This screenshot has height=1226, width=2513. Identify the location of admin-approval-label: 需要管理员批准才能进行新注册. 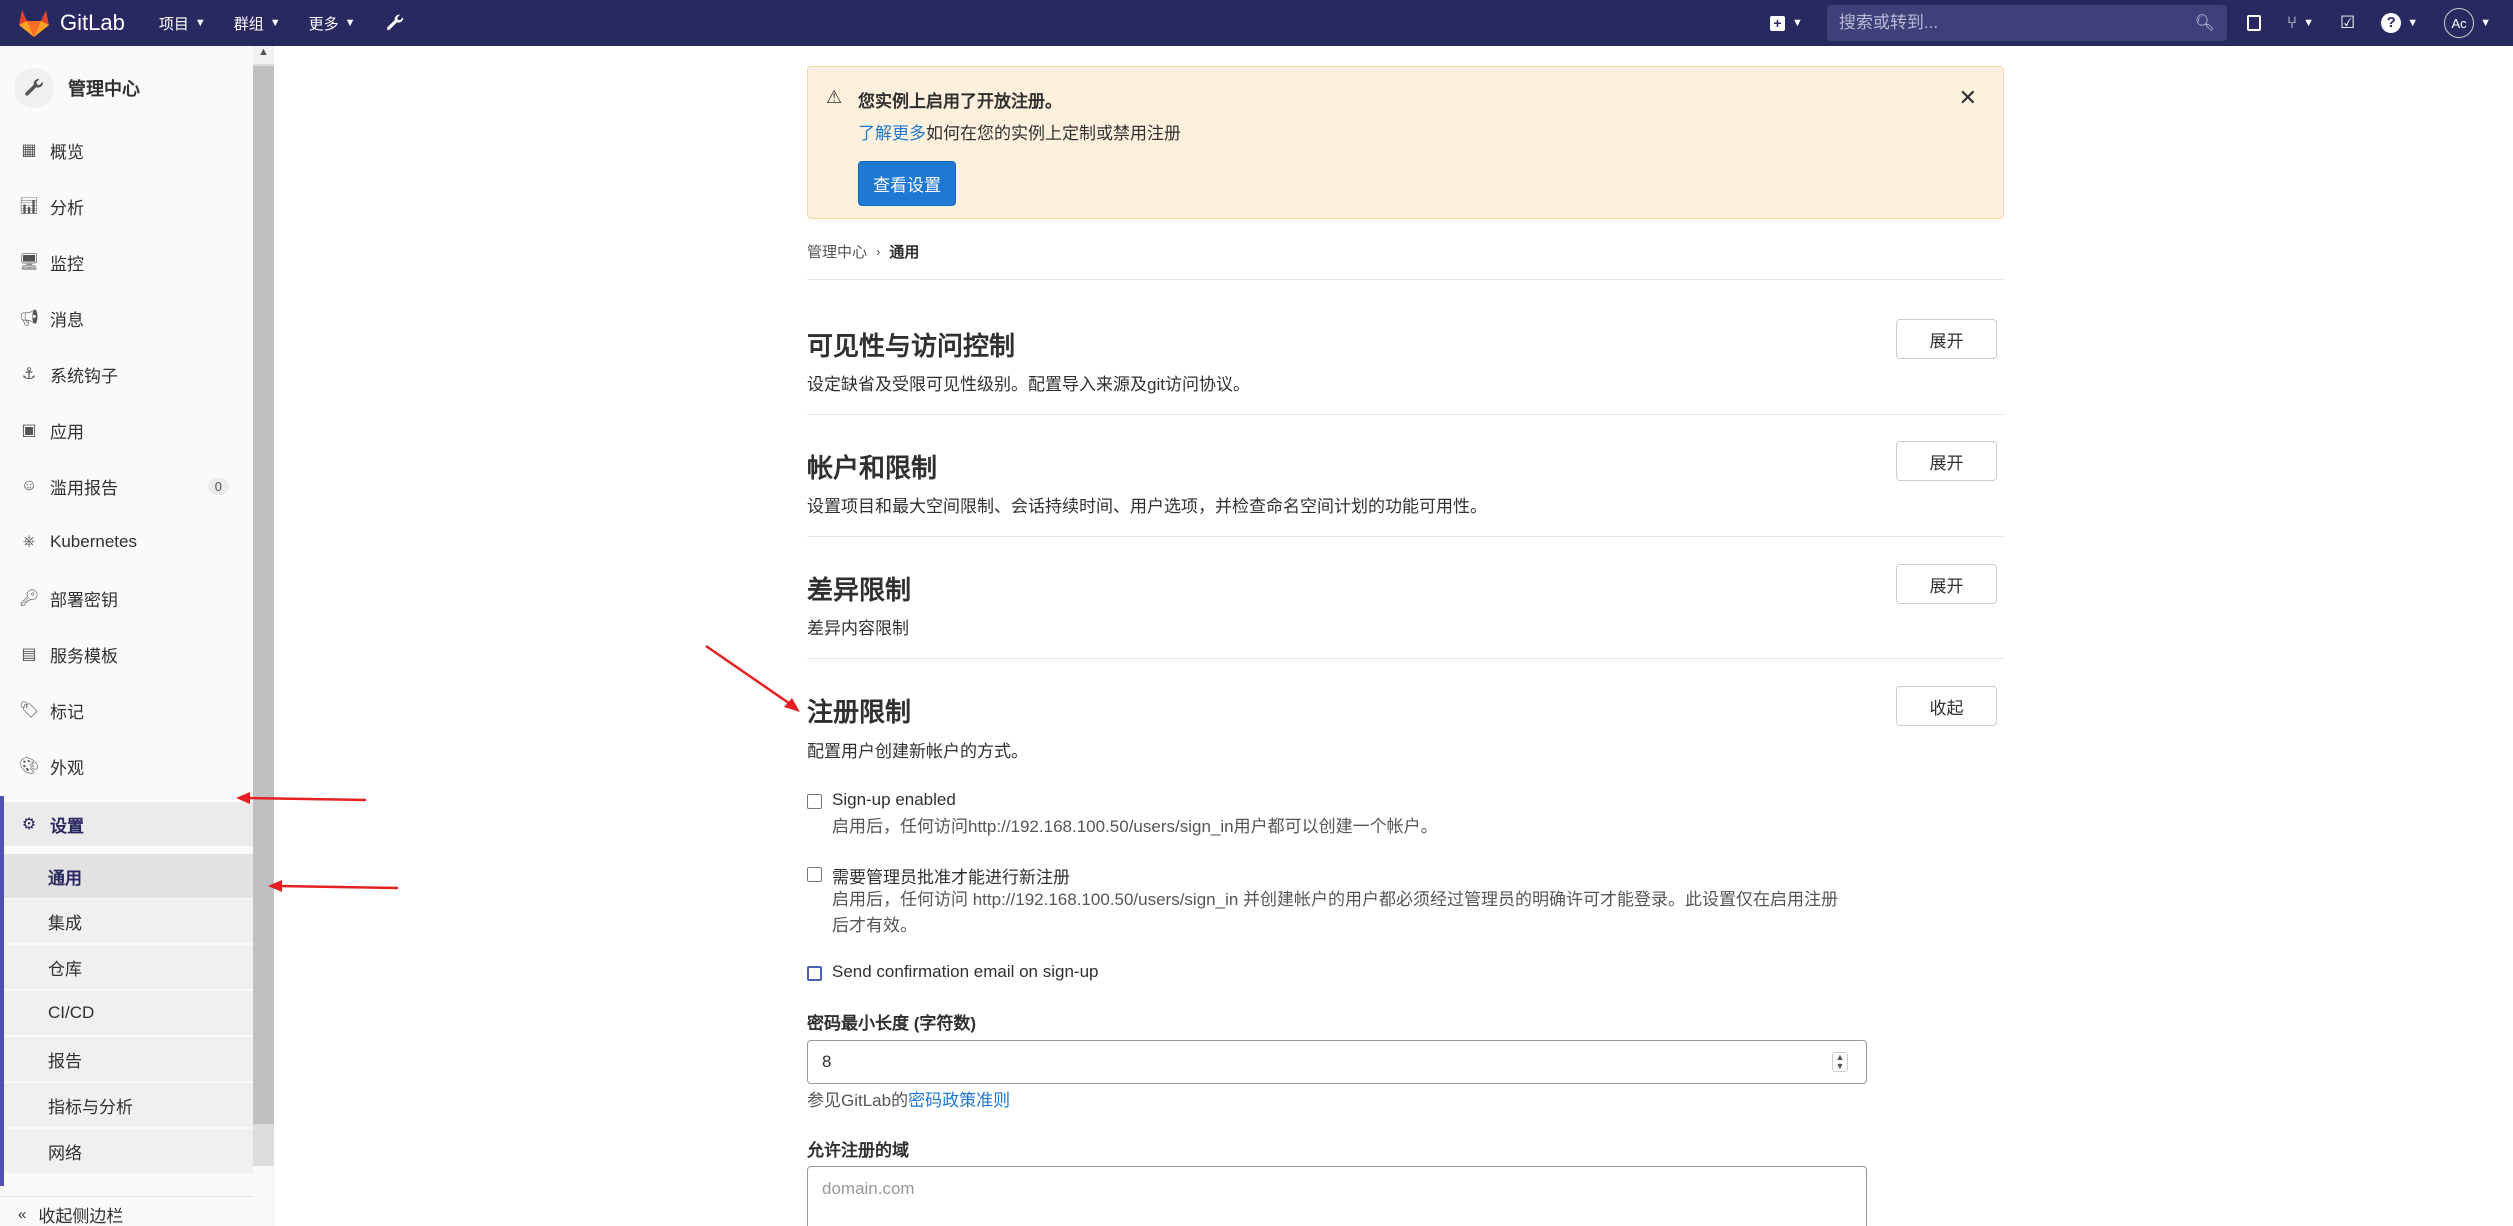
(951, 875).